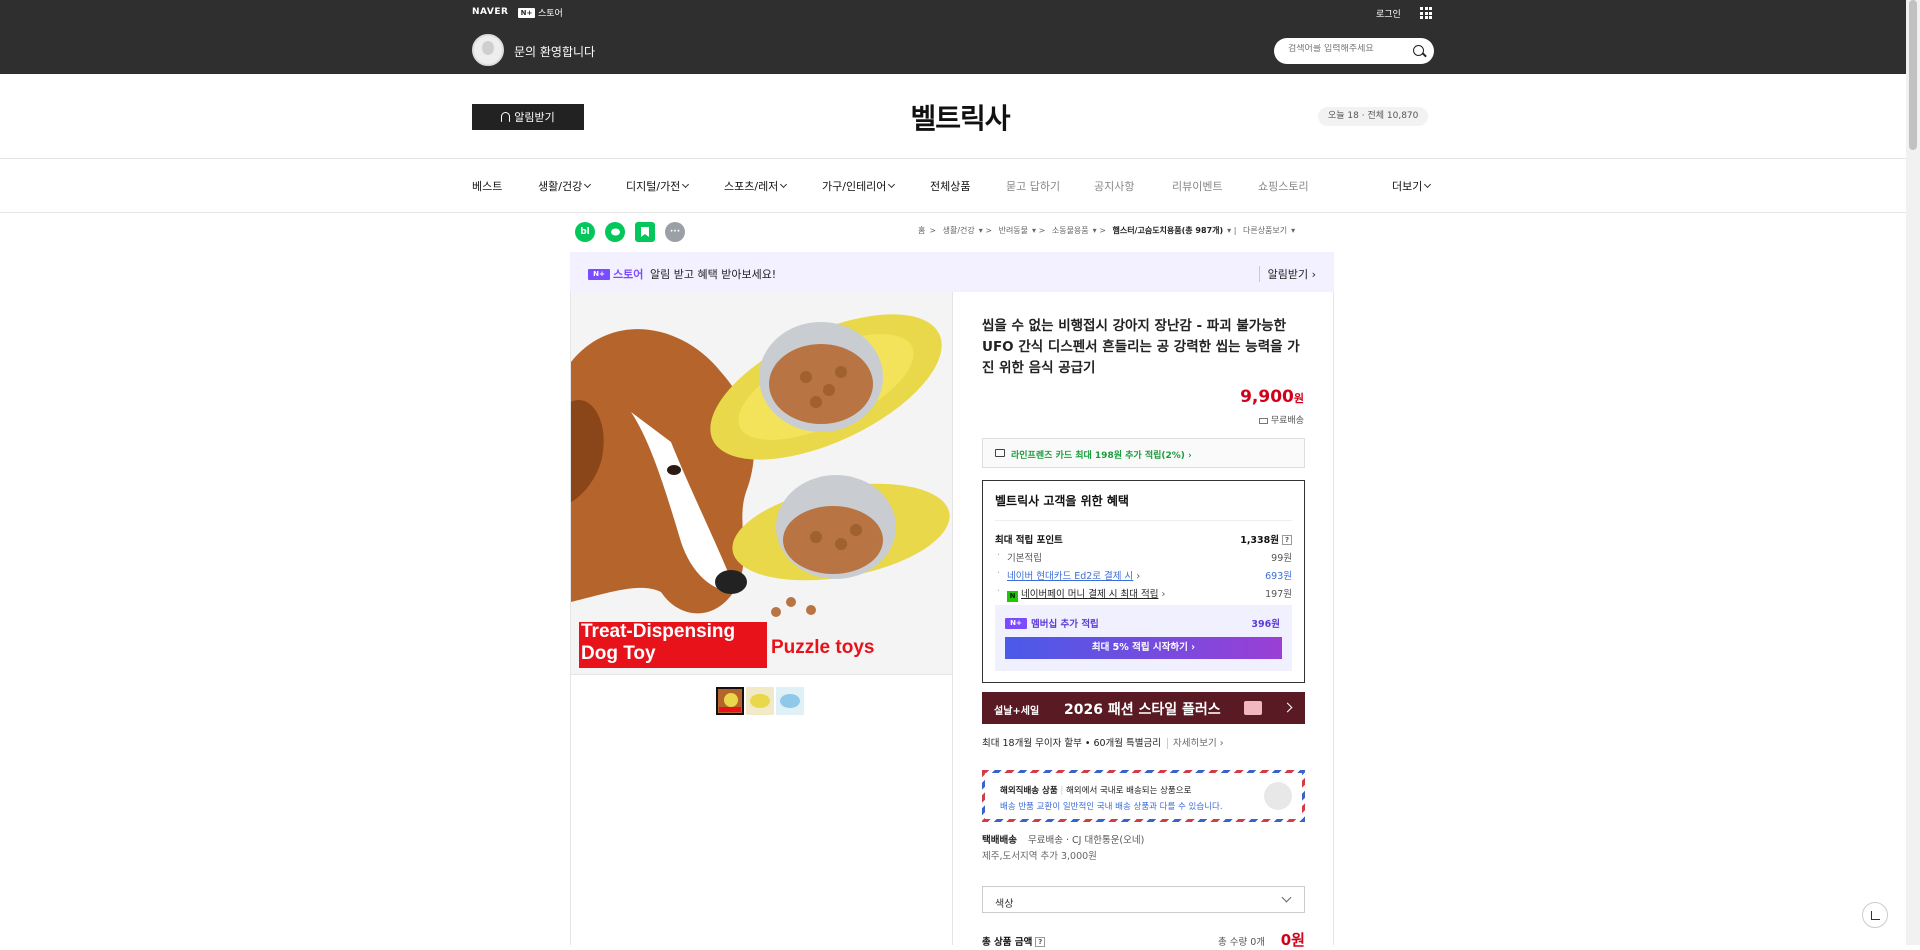 The image size is (1920, 950). I want to click on card-promo-link: 라인프렌즈 카드 최대 198원 추가 적립(2%) ›, so click(1143, 453).